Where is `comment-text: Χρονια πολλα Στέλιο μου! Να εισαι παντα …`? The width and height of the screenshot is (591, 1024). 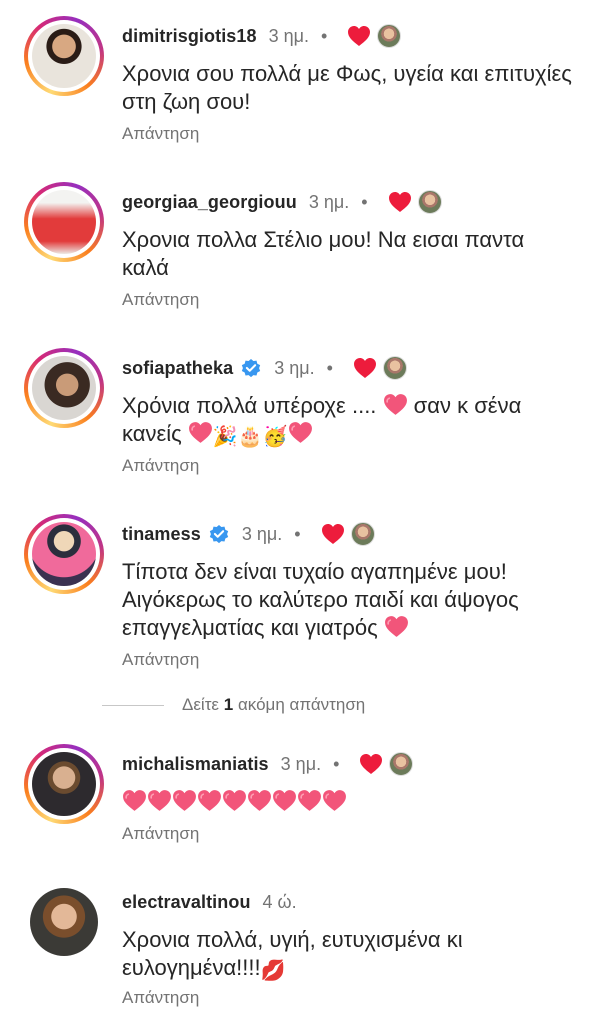 comment-text: Χρονια πολλα Στέλιο μου! Να εισαι παντα … is located at coordinates (323, 253).